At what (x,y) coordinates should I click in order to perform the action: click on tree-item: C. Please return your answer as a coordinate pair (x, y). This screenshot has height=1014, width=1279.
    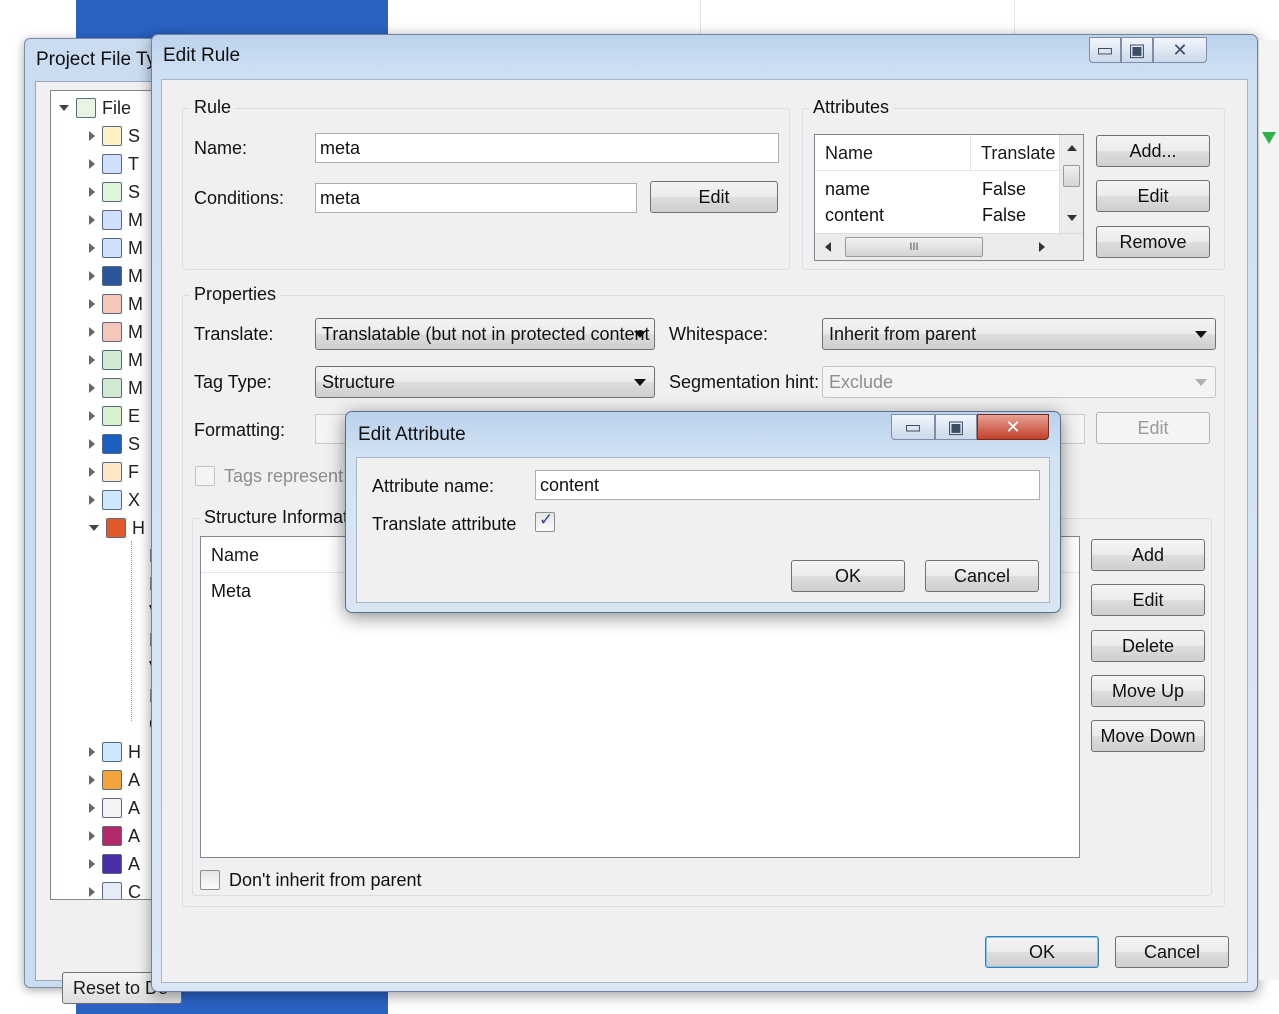
    Looking at the image, I should click on (115, 890).